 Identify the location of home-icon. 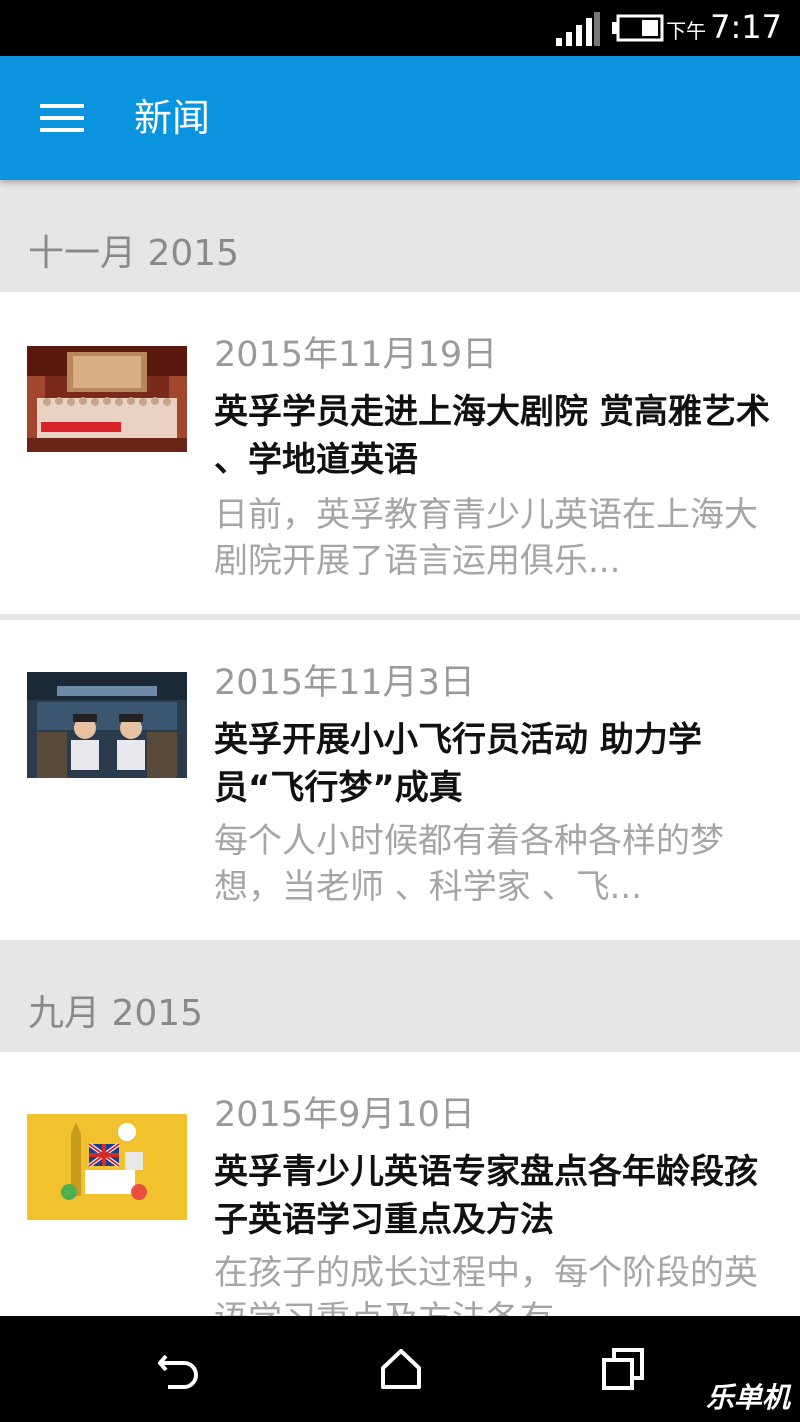
(401, 1369).